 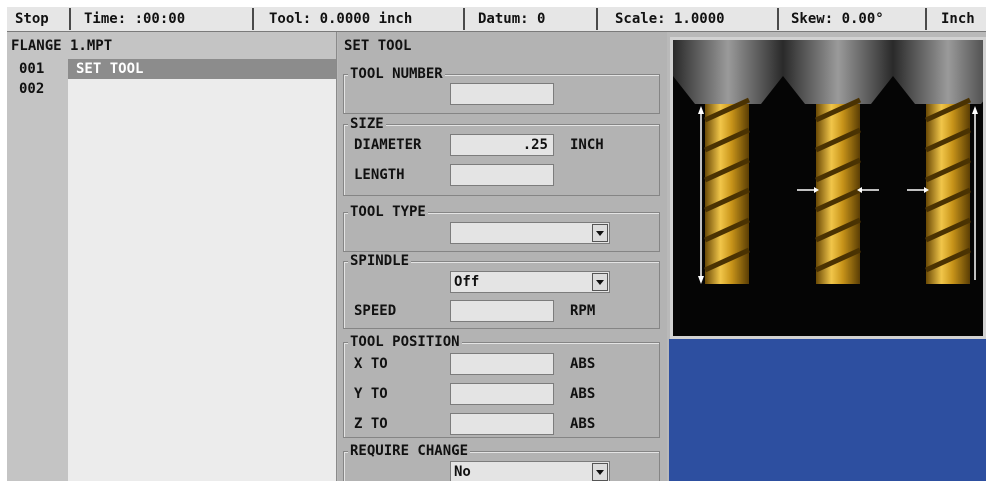 What do you see at coordinates (396, 74) in the screenshot?
I see `tool-number-label: TOOL NUMBER` at bounding box center [396, 74].